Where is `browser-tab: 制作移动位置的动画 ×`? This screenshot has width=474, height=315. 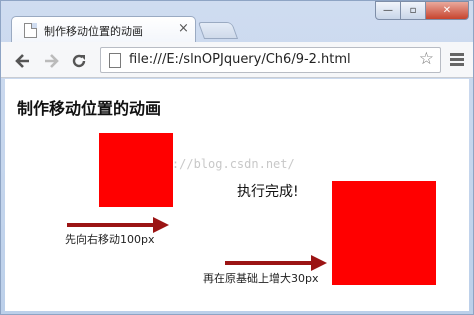
browser-tab: 制作移动位置的动画 × is located at coordinates (103, 29).